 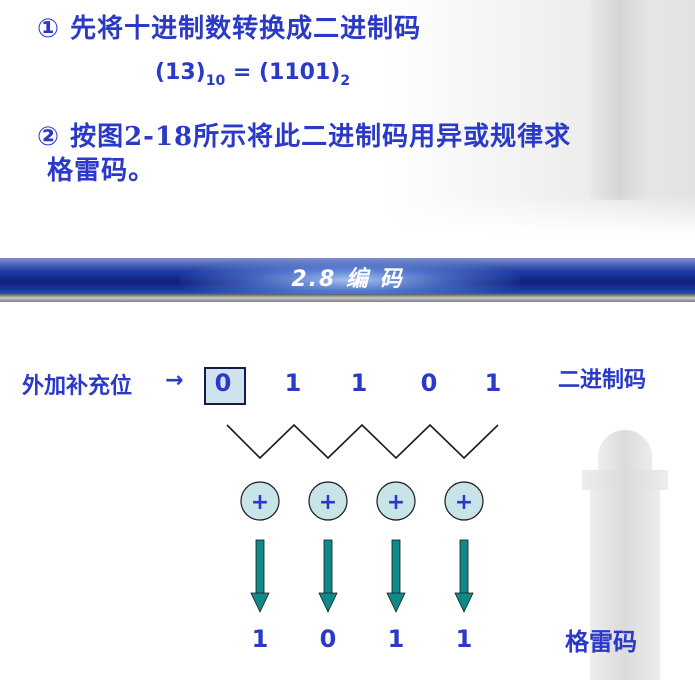 What do you see at coordinates (362, 518) in the screenshot?
I see `xor-diagram: + + + +` at bounding box center [362, 518].